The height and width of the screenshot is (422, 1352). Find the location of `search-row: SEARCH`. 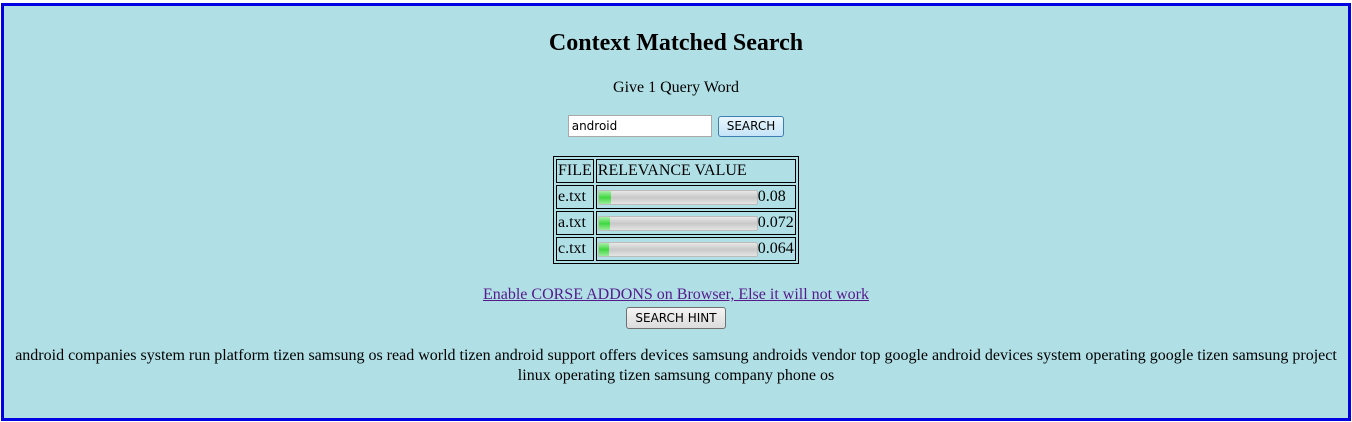

search-row: SEARCH is located at coordinates (676, 126).